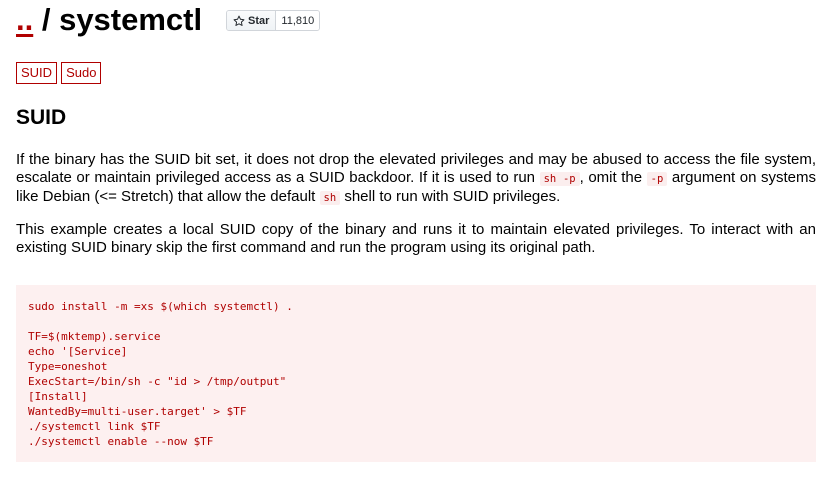 The width and height of the screenshot is (832, 477). I want to click on page-header: .. / systemctl, so click(109, 20).